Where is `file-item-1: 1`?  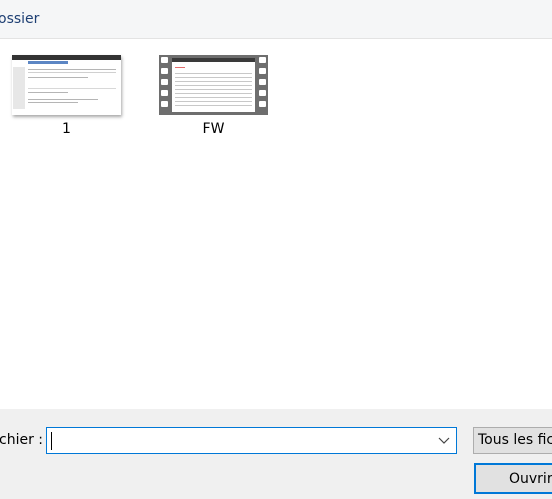 file-item-1: 1 is located at coordinates (66, 96).